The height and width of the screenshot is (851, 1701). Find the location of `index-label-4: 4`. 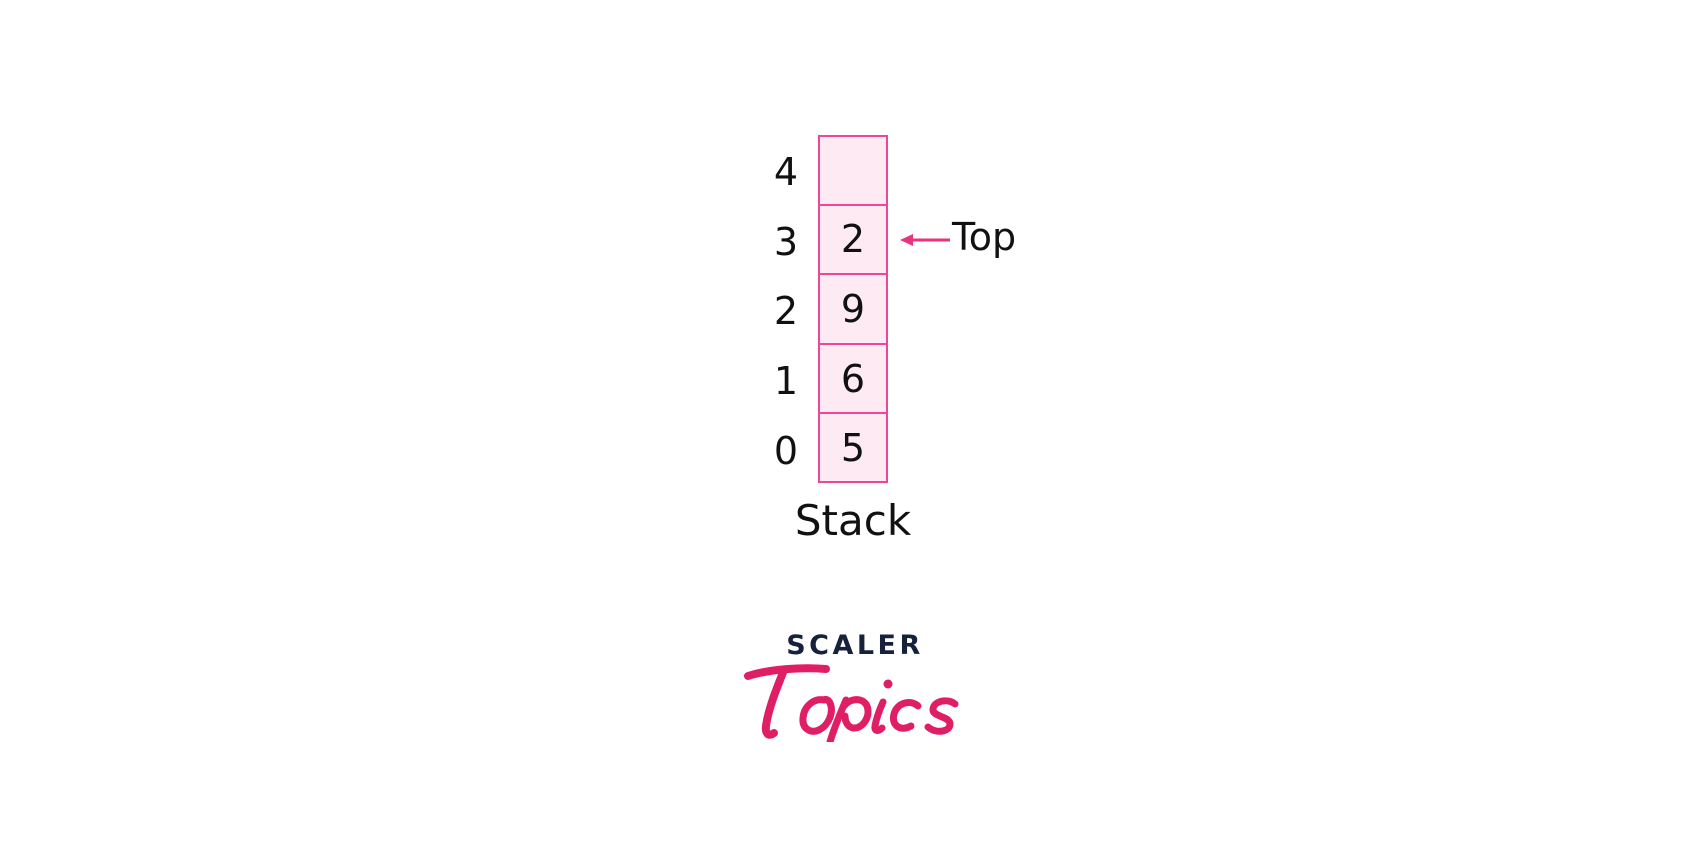

index-label-4: 4 is located at coordinates (785, 172).